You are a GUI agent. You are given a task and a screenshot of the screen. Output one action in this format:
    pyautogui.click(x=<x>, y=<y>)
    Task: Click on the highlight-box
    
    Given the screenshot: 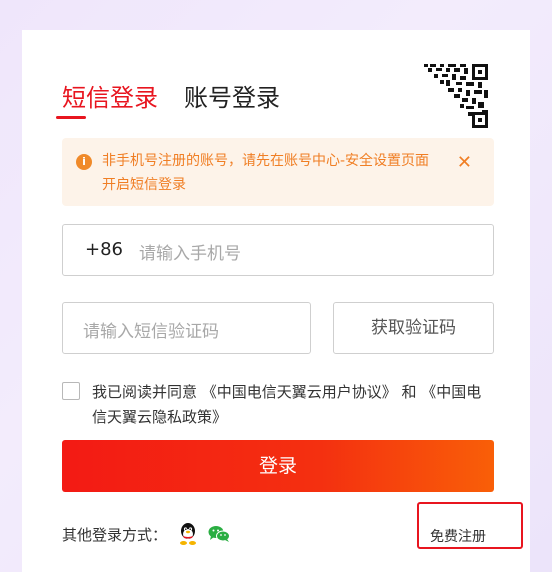 What is the action you would take?
    pyautogui.click(x=470, y=525)
    